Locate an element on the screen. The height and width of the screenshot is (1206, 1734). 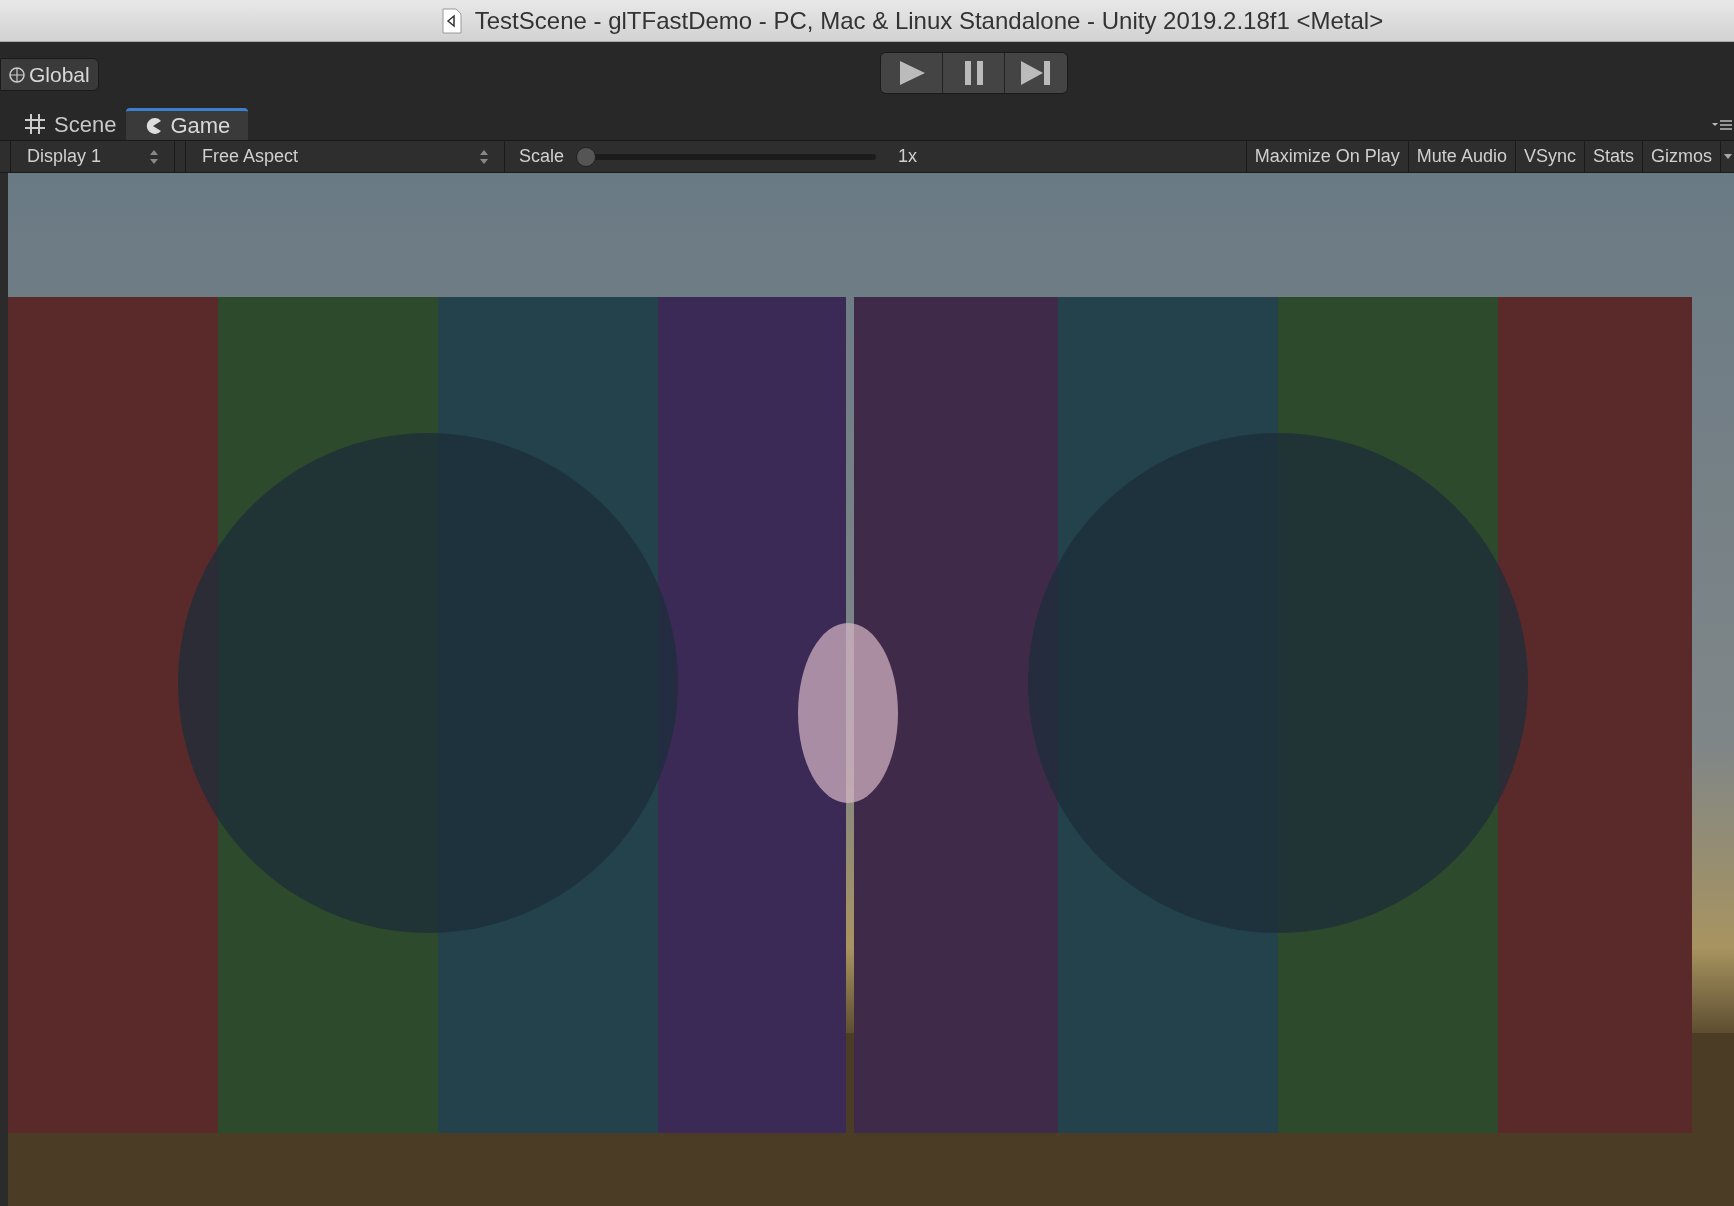
toggle-button: Stats is located at coordinates (1612, 156).